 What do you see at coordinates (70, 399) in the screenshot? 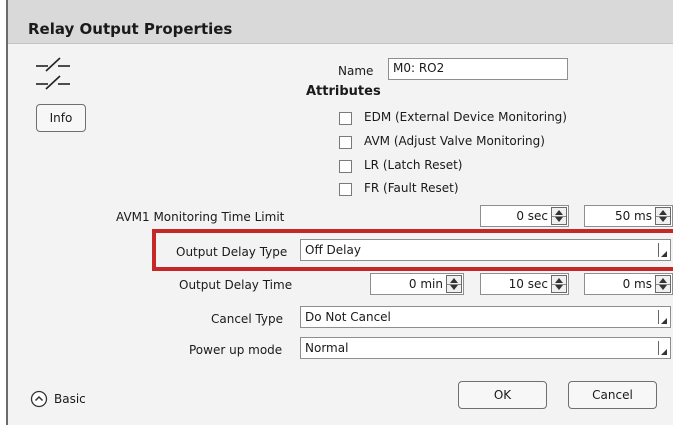
I see `basic-toggle-label: Basic` at bounding box center [70, 399].